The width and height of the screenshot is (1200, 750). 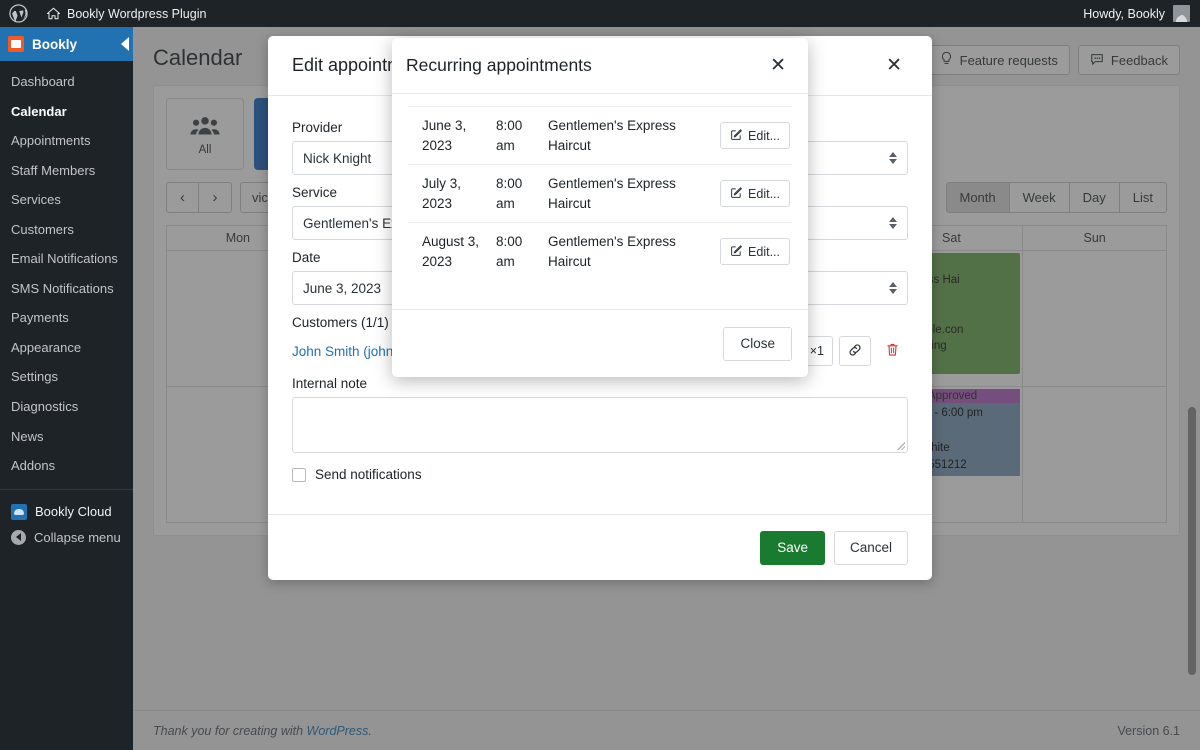 I want to click on close-button: Close, so click(x=757, y=343).